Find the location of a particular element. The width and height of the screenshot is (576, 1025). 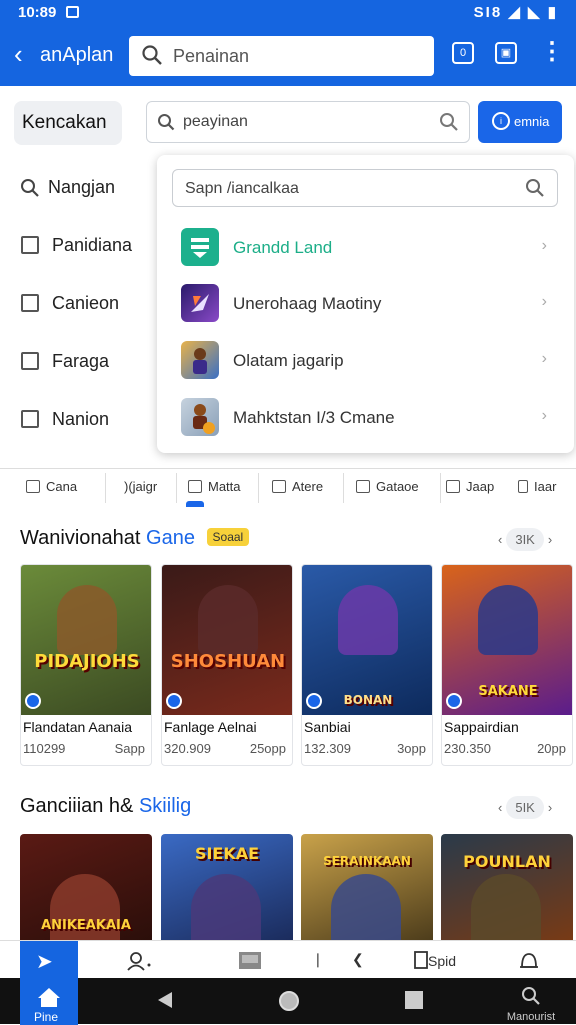

filter-apply-label: emnia is located at coordinates (532, 121).